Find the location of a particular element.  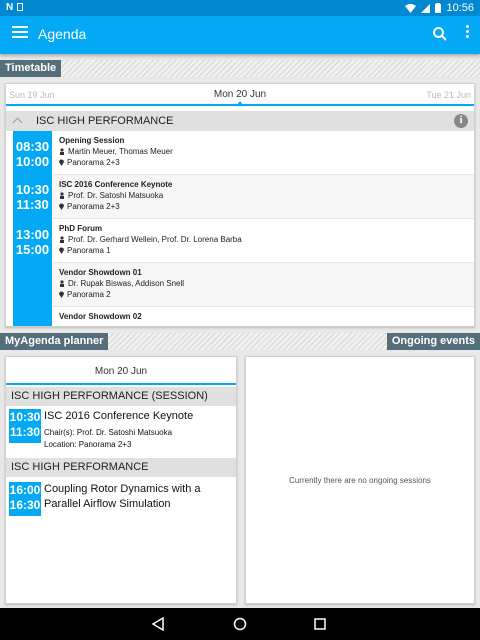

session-room: Panorama 2 is located at coordinates (89, 294).